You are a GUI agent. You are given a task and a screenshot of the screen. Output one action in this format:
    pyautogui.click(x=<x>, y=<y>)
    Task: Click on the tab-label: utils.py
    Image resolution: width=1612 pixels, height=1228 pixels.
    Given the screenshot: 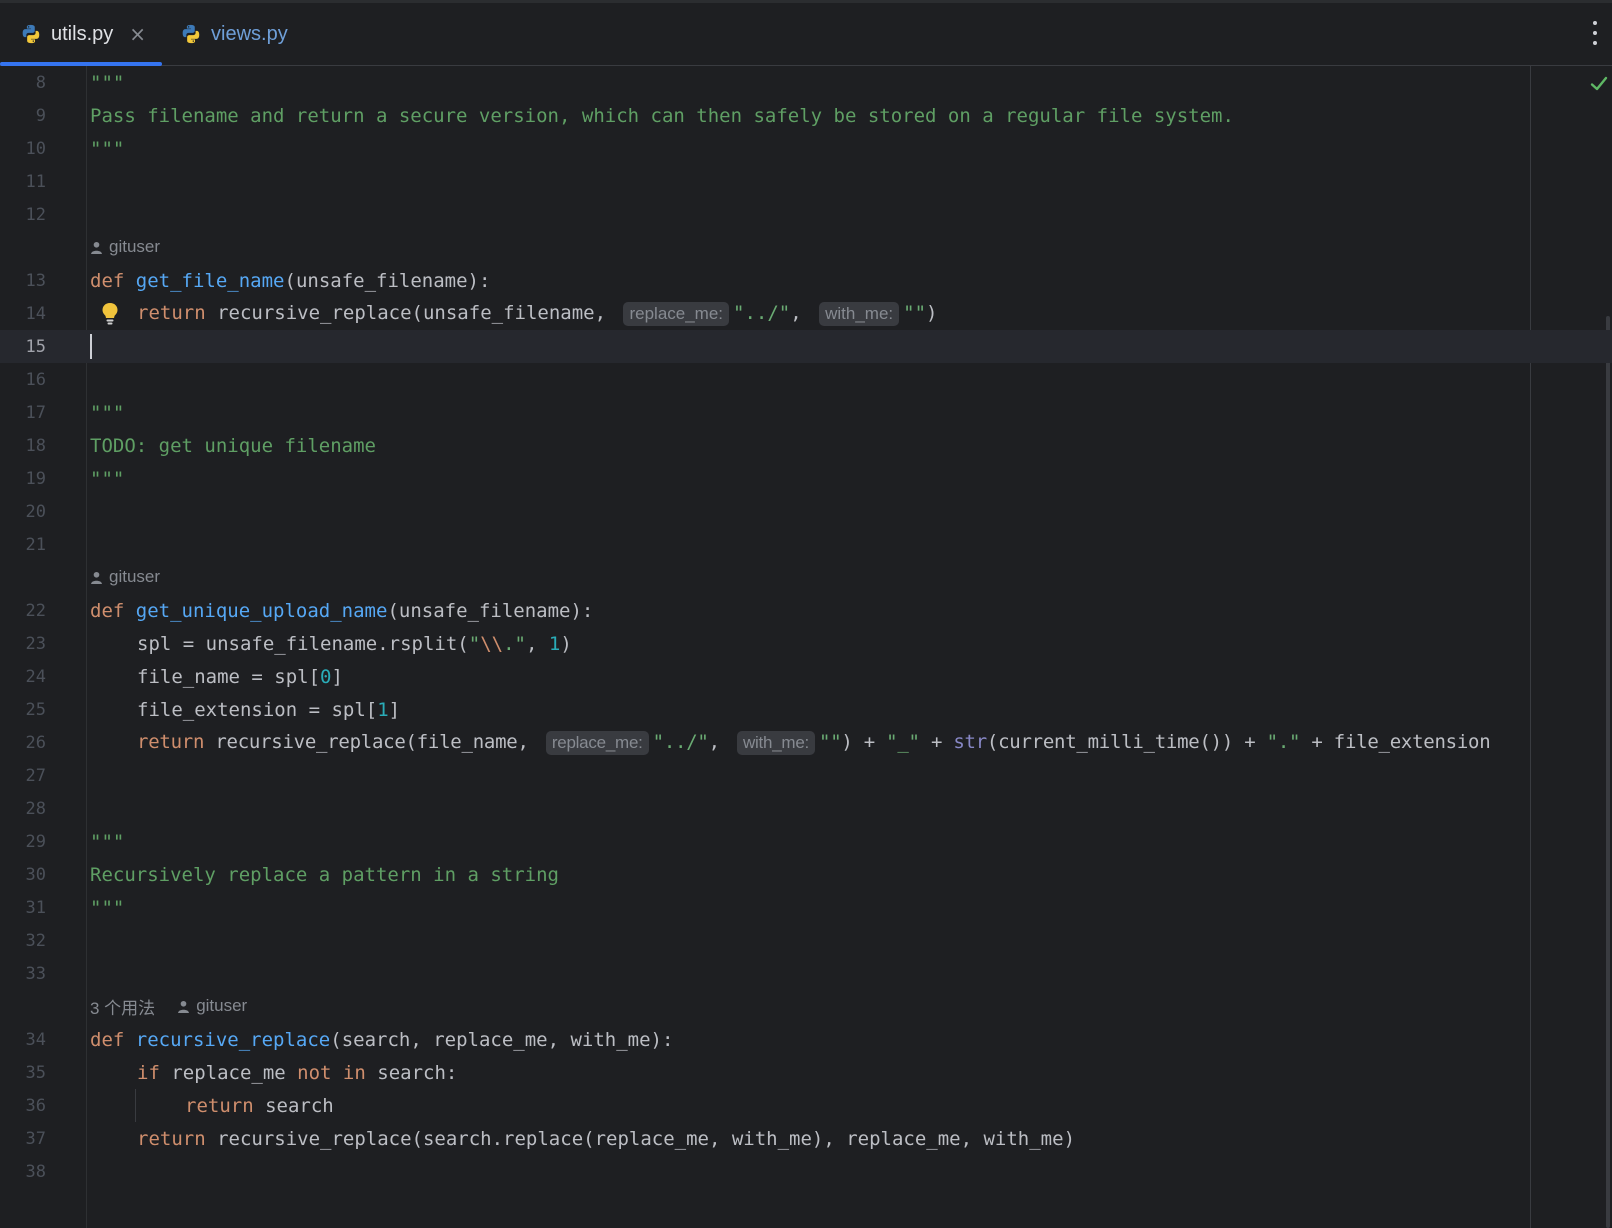 What is the action you would take?
    pyautogui.click(x=82, y=33)
    